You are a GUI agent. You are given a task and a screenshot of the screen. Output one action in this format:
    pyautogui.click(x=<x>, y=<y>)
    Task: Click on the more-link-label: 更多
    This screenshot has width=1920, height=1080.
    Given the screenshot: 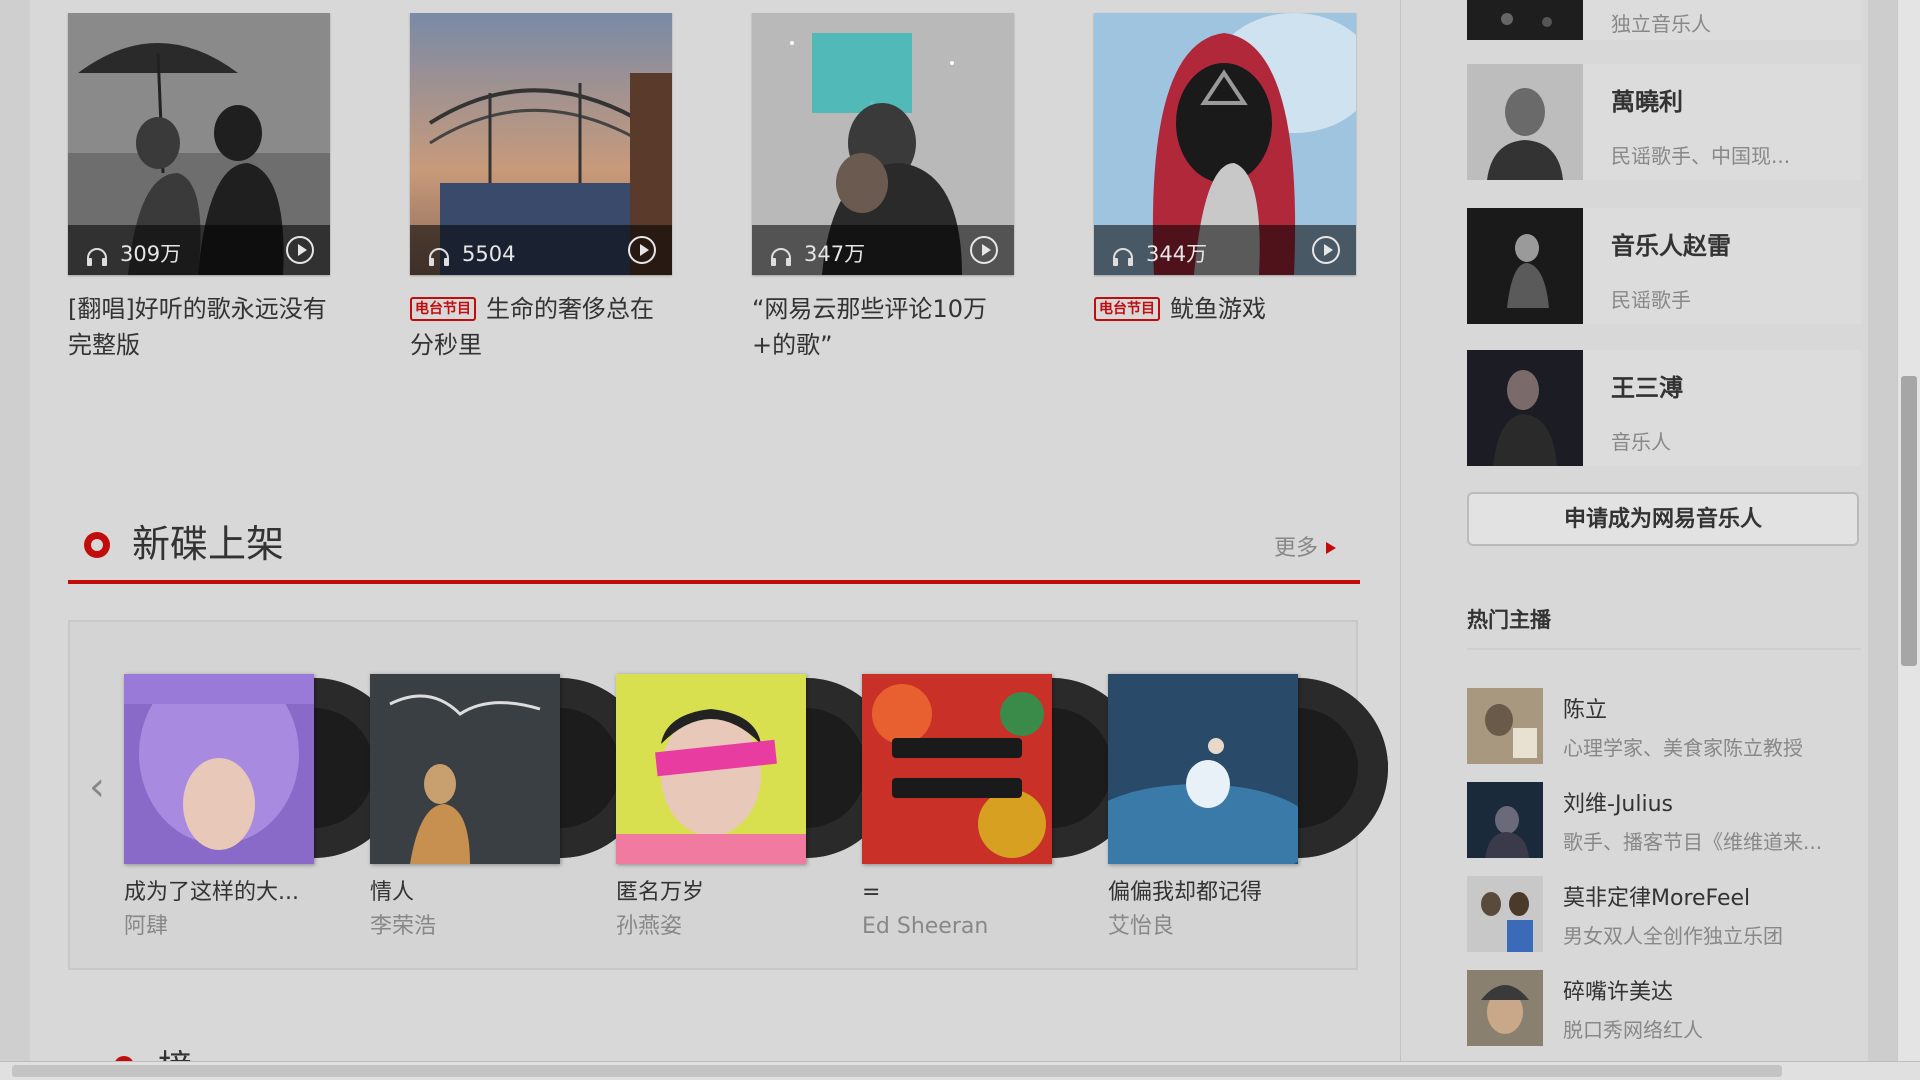 What is the action you would take?
    pyautogui.click(x=1296, y=548)
    